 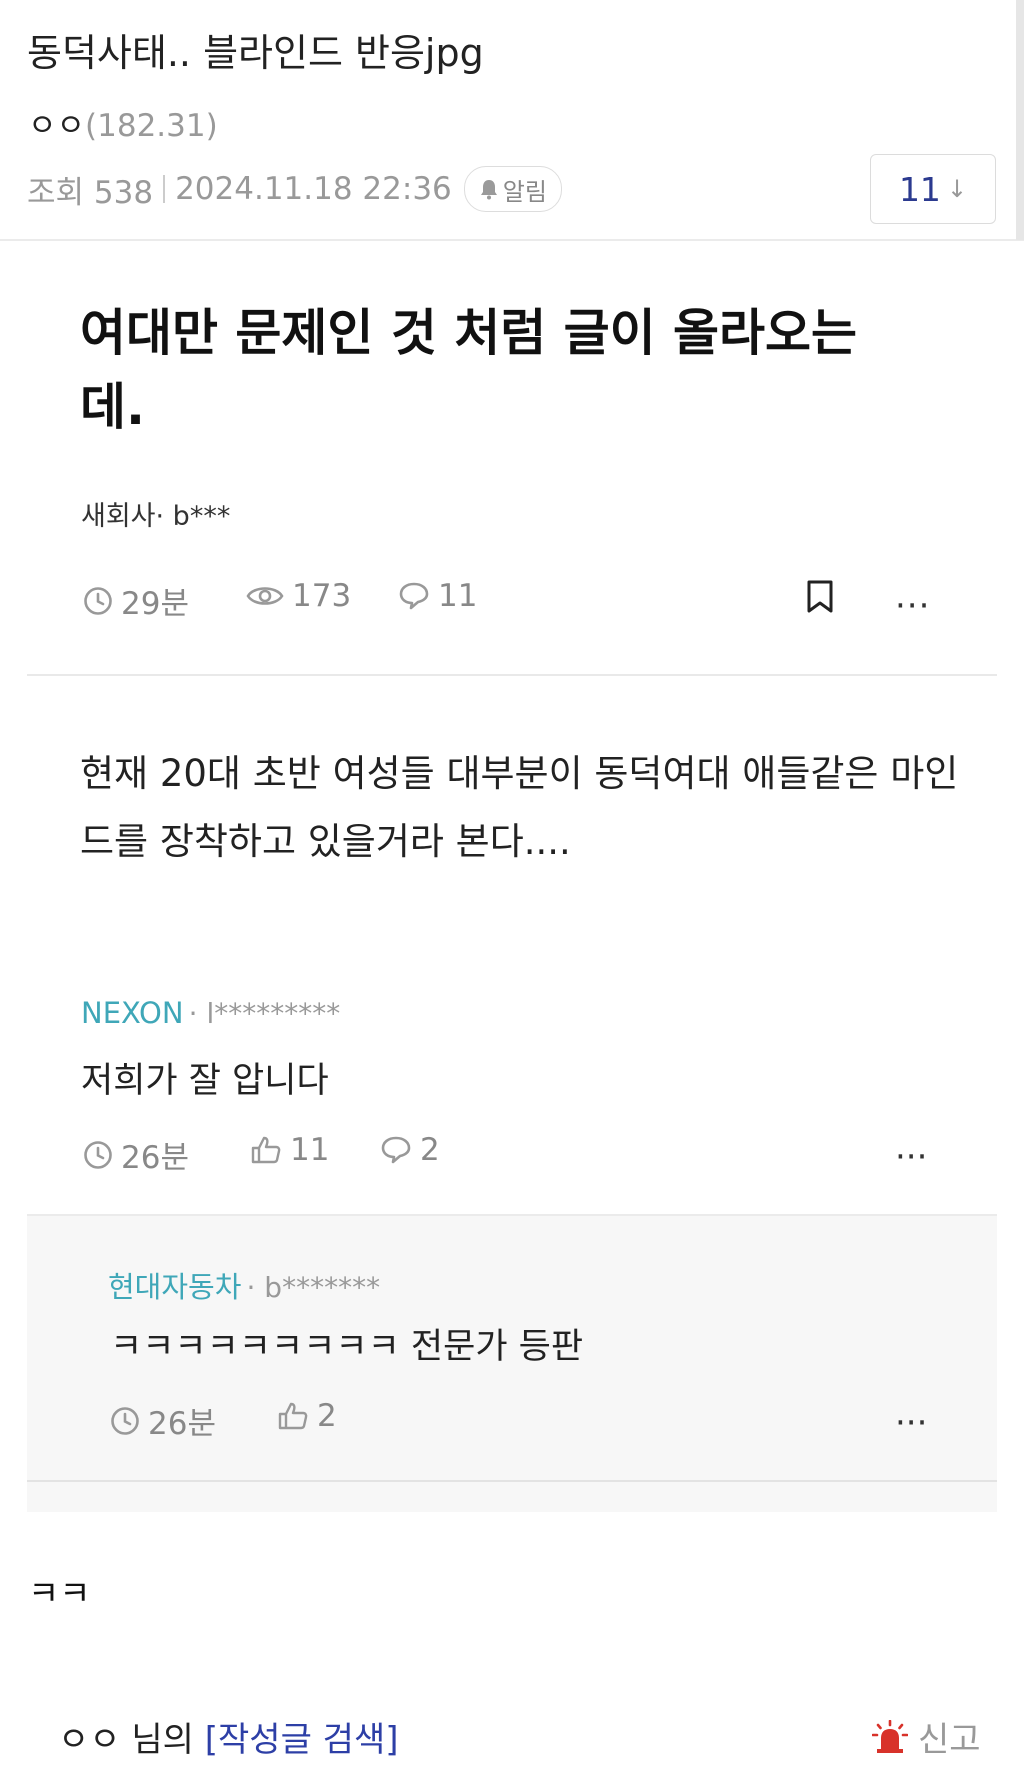 I want to click on scrollbar, so click(x=1020, y=120).